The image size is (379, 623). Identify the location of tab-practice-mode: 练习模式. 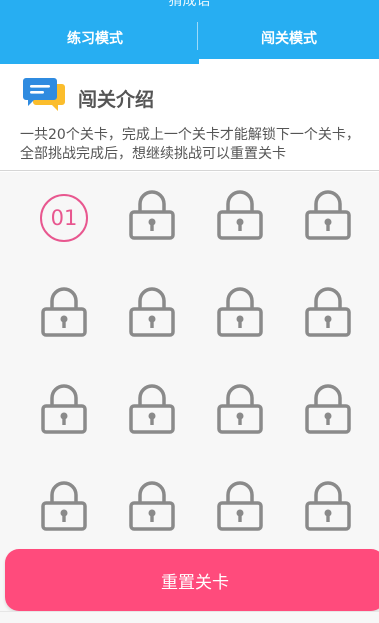
(95, 38).